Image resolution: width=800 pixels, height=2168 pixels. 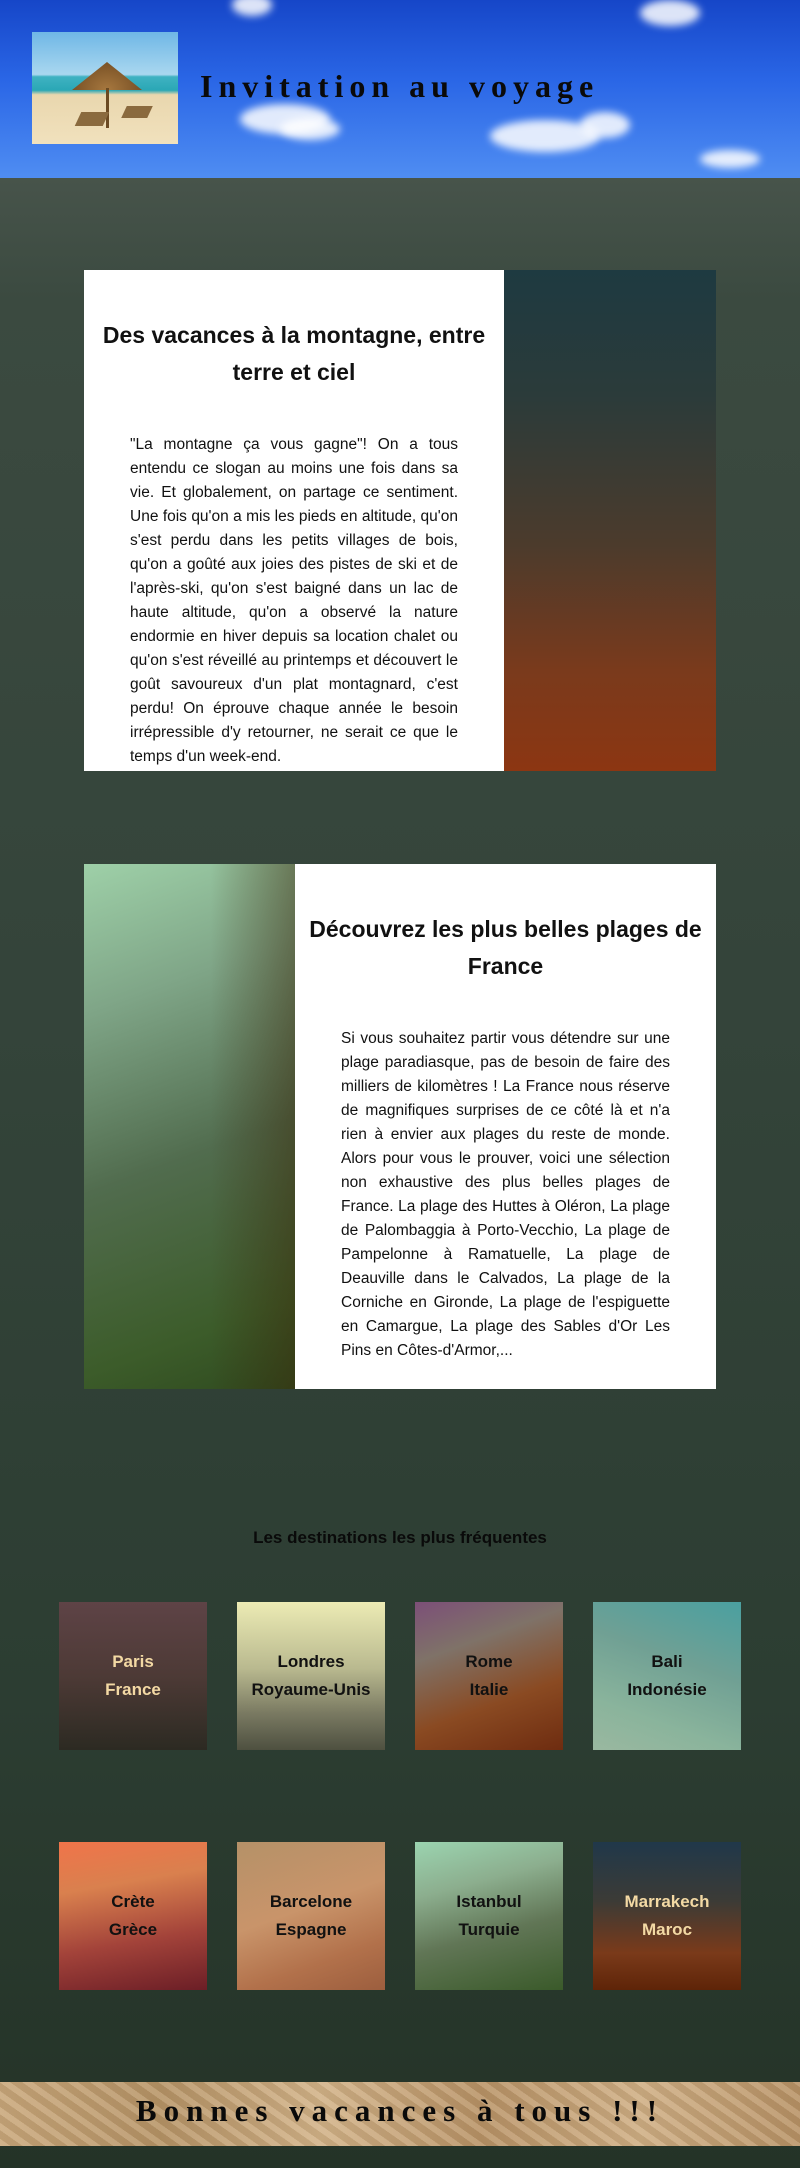 I want to click on destination-city: Crète, so click(x=133, y=1901).